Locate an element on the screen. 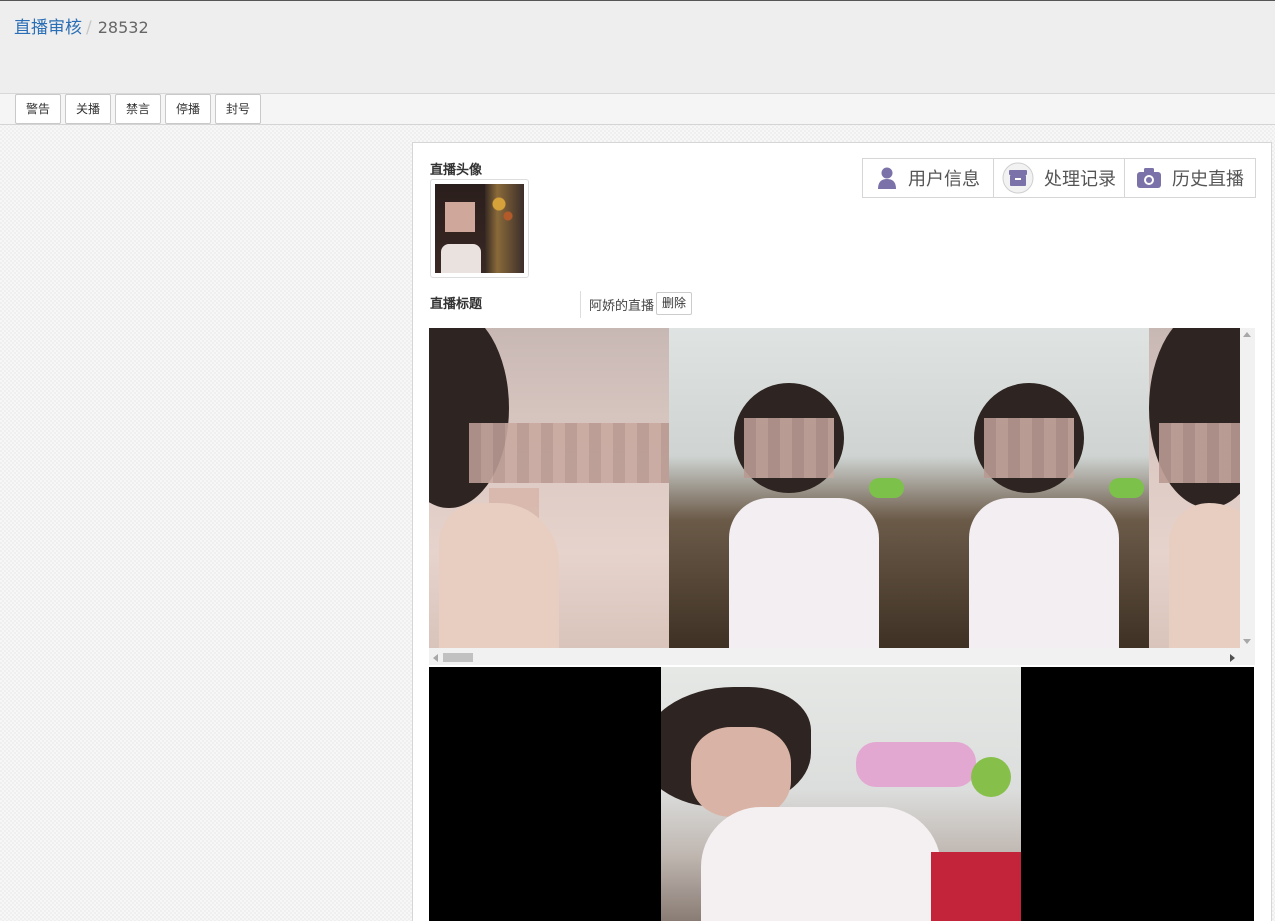 Image resolution: width=1275 pixels, height=921 pixels. scrollbar-thumb is located at coordinates (458, 657).